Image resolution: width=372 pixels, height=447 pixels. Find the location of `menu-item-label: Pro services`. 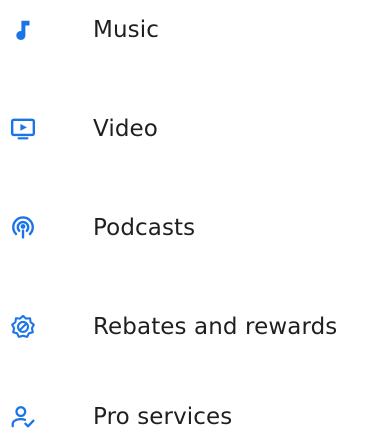

menu-item-label: Pro services is located at coordinates (163, 417).